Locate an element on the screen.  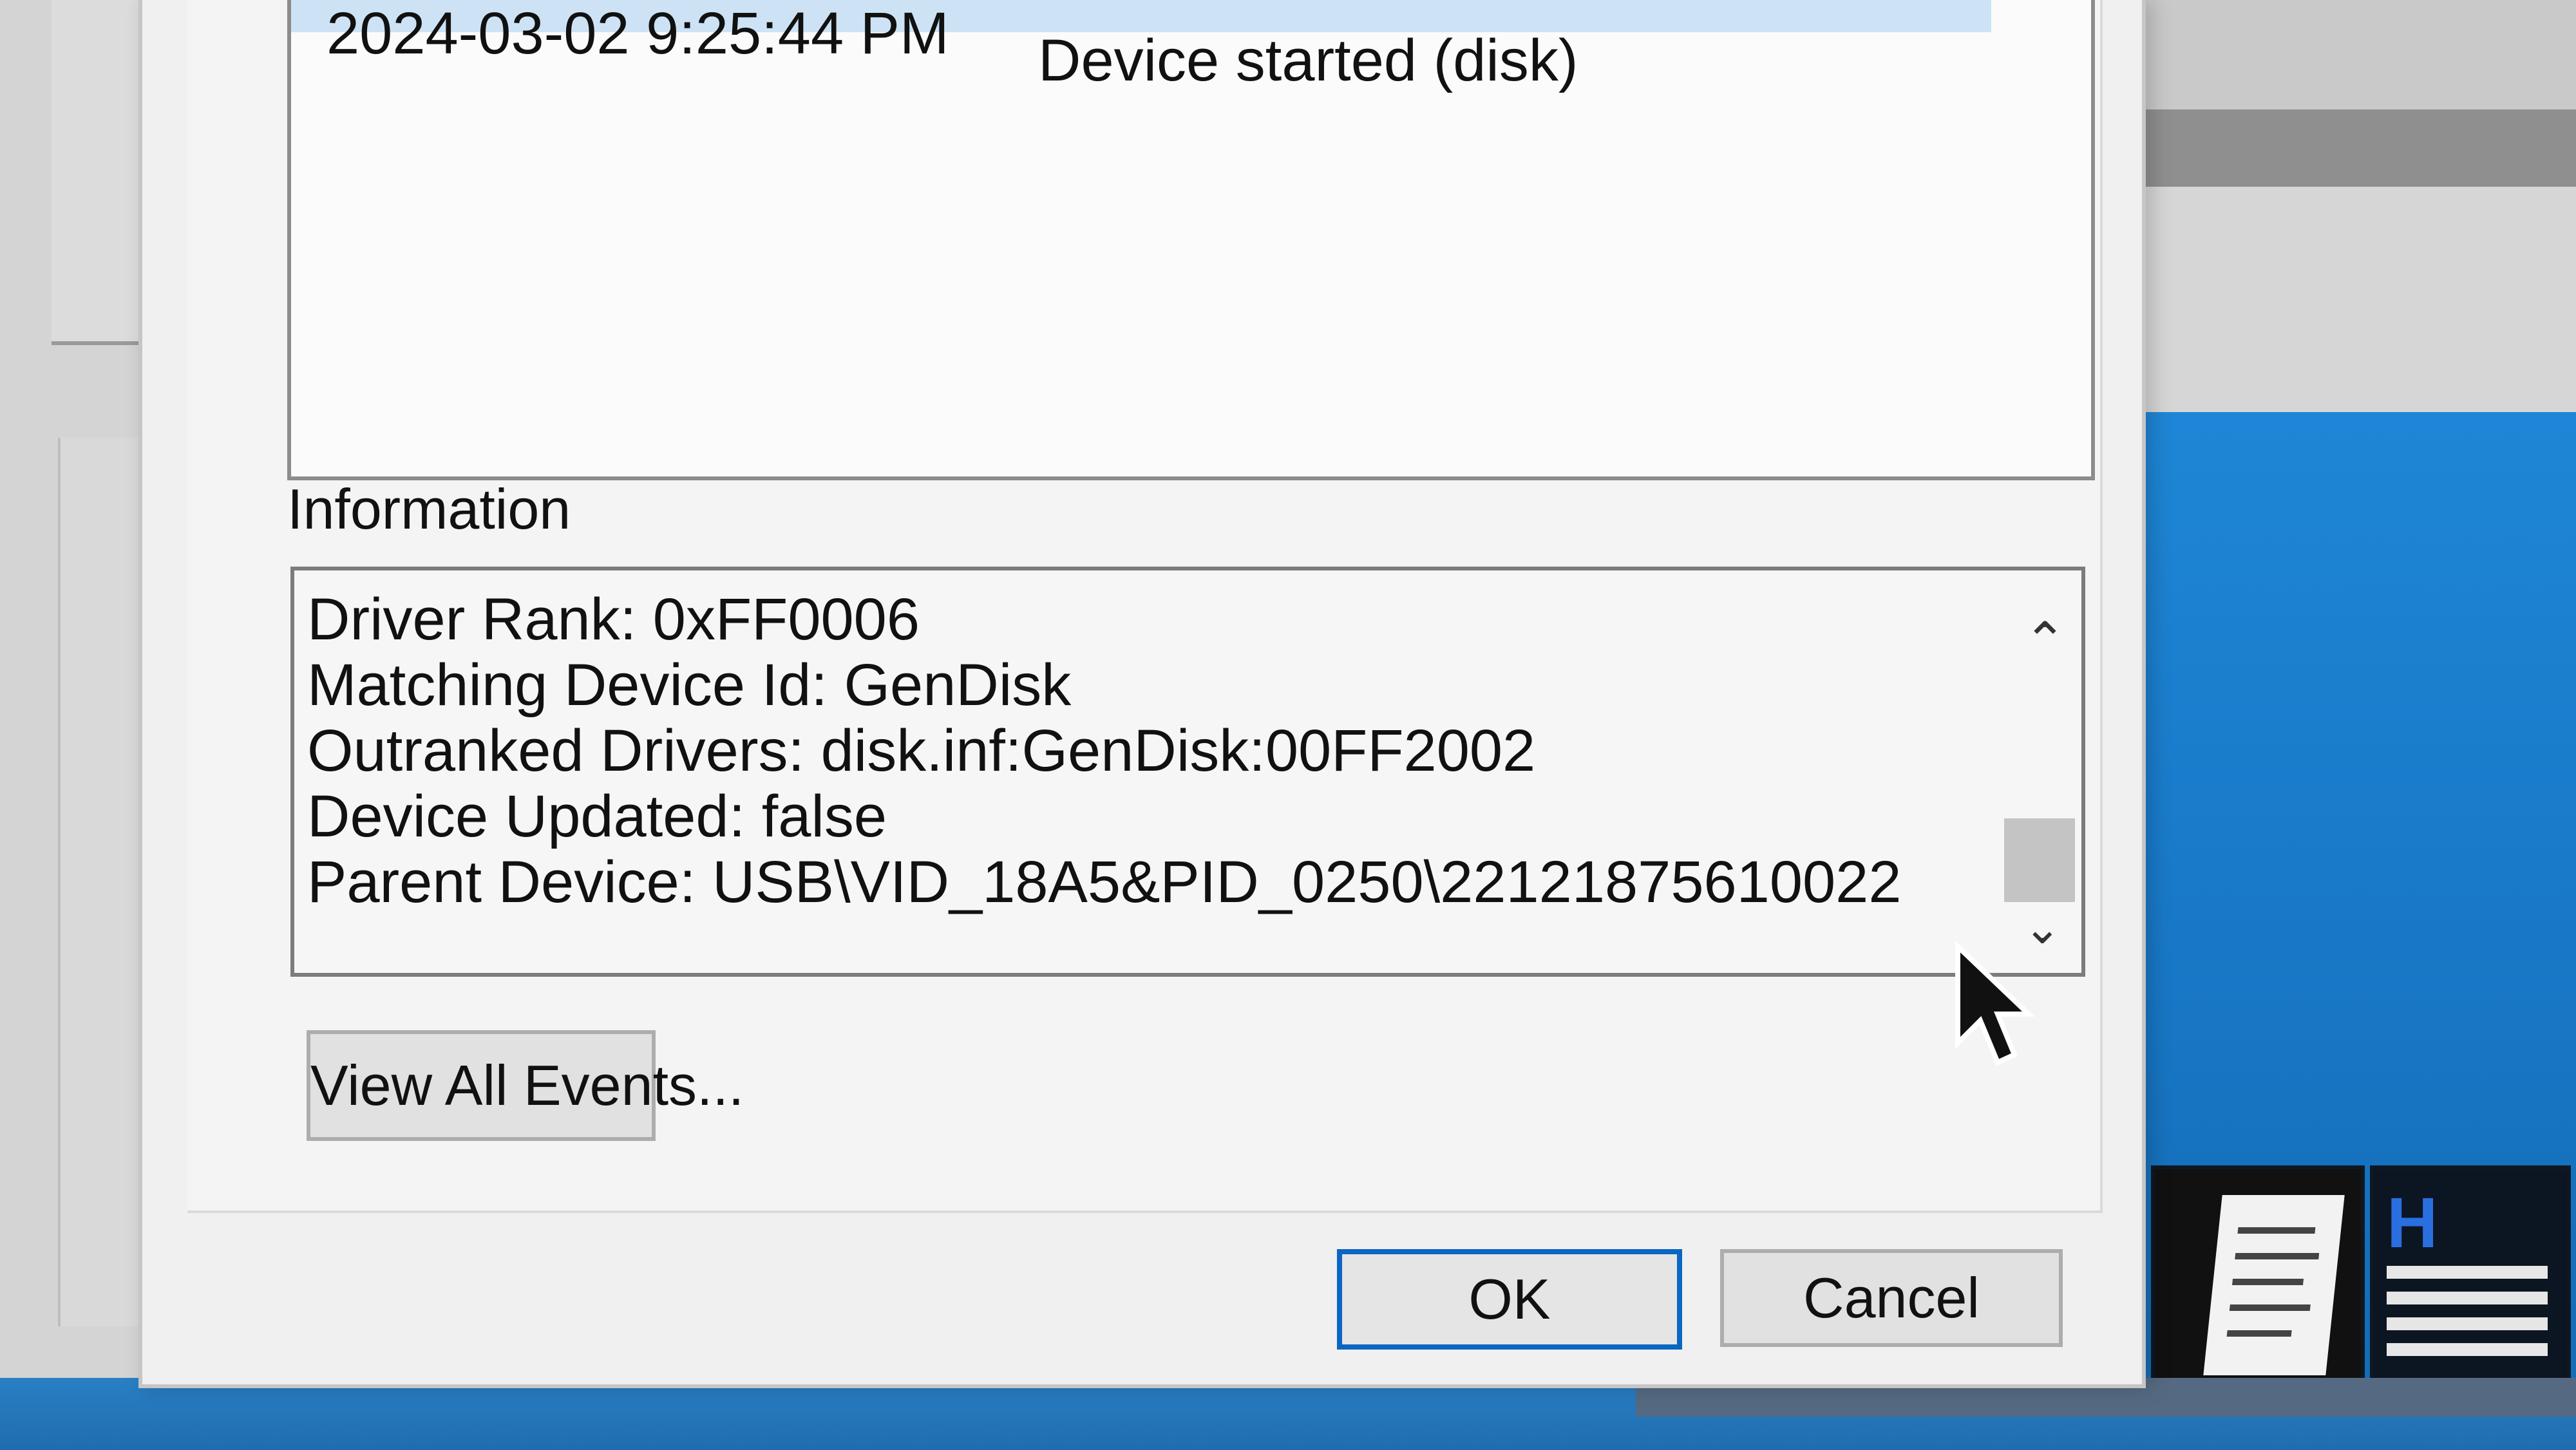
chevron-up-icon: ⌃ is located at coordinates (2045, 641).